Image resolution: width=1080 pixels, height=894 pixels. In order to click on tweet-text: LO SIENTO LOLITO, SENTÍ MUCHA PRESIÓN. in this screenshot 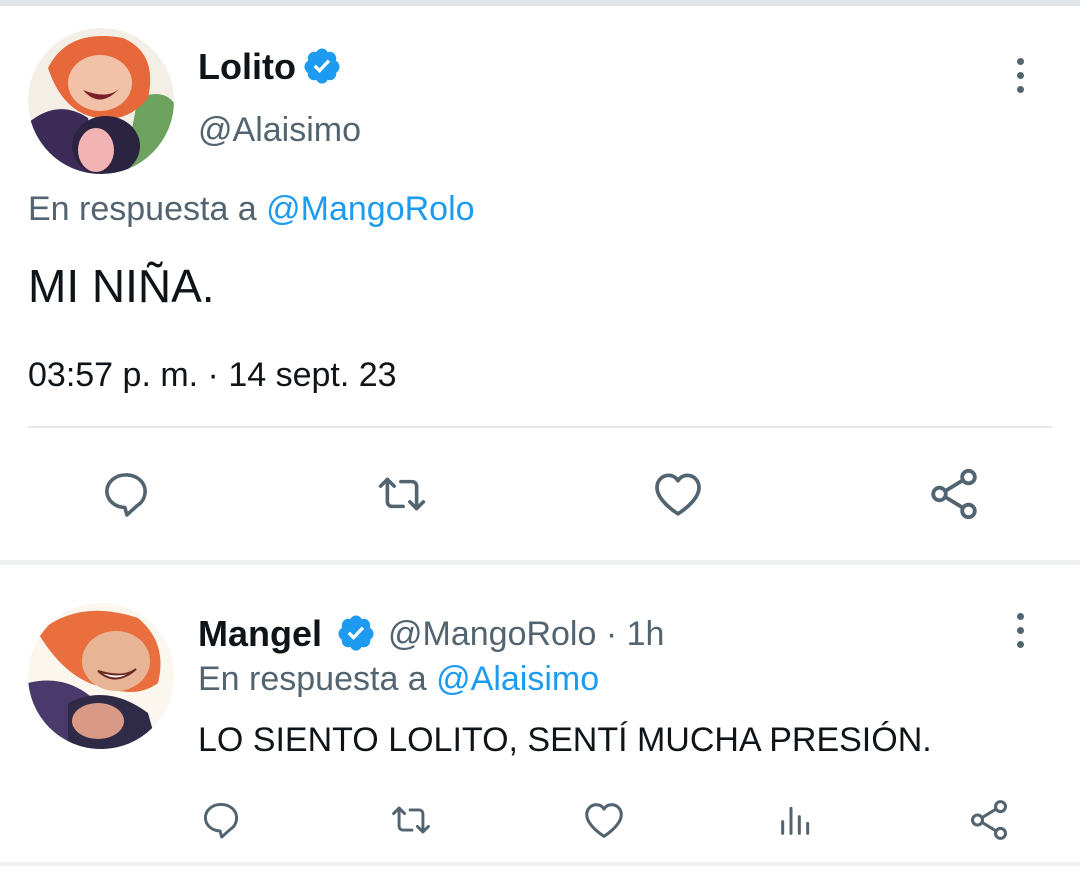, I will do `click(565, 740)`.